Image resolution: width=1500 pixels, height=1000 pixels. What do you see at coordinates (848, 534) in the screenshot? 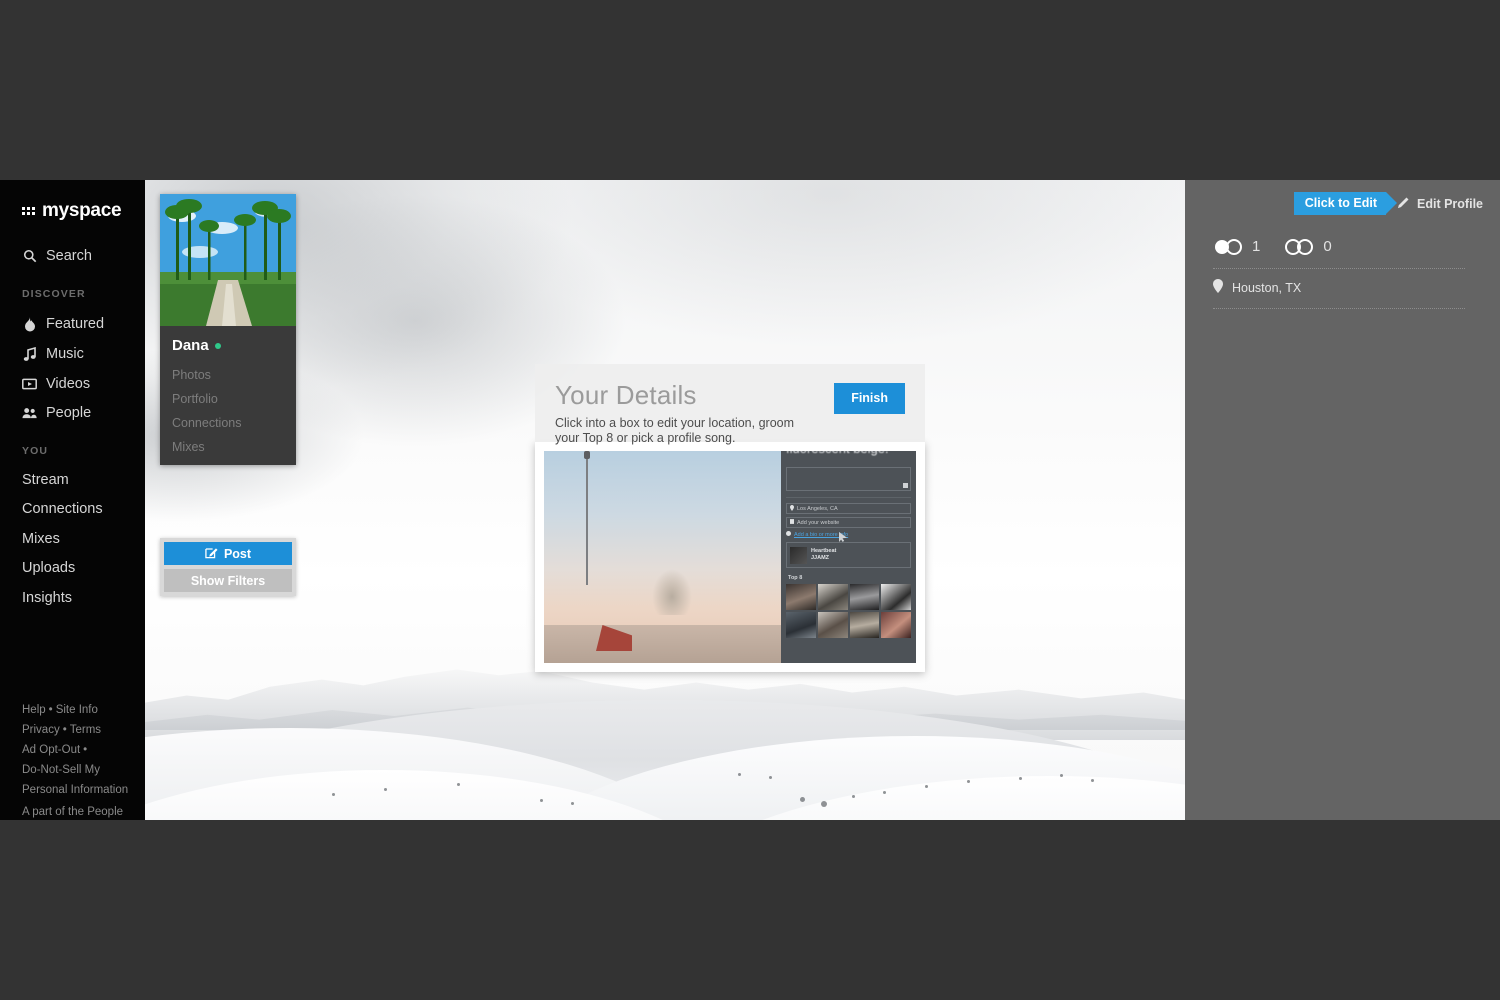
I see `tutorial-bio-link: Add a bio or more info` at bounding box center [848, 534].